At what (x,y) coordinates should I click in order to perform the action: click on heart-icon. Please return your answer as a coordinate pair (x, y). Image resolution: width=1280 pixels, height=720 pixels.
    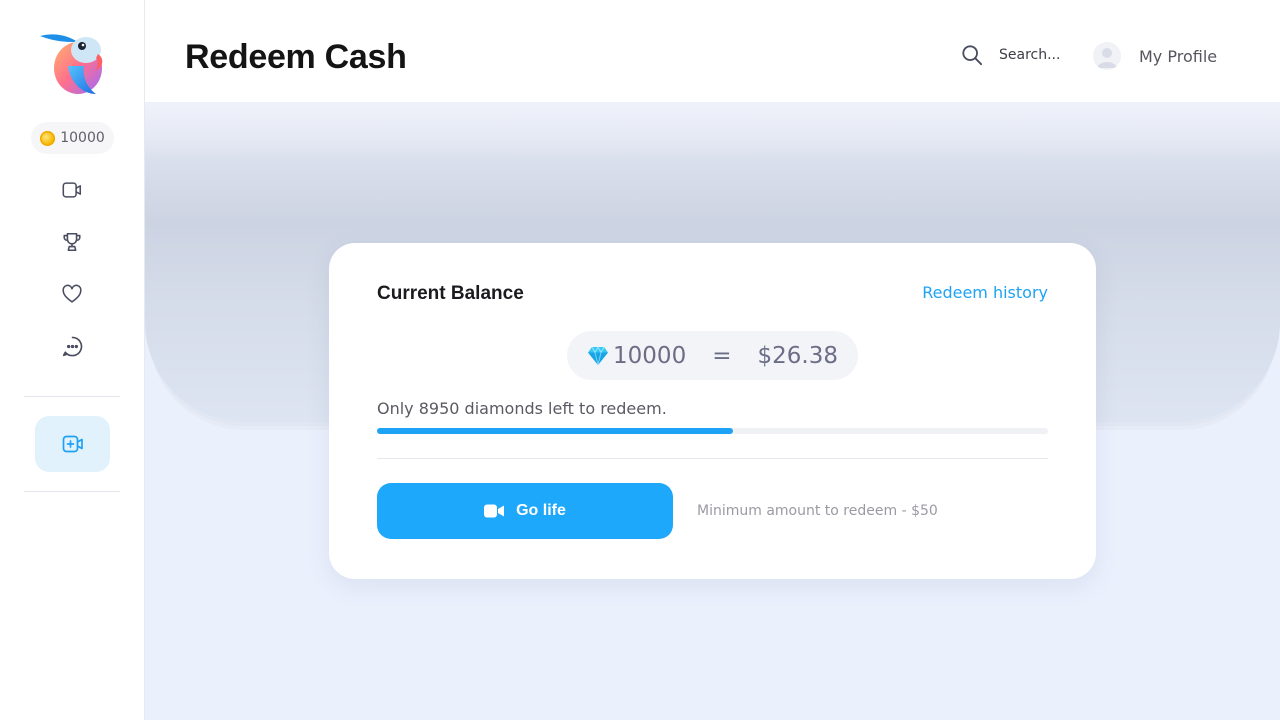
    Looking at the image, I should click on (72, 293).